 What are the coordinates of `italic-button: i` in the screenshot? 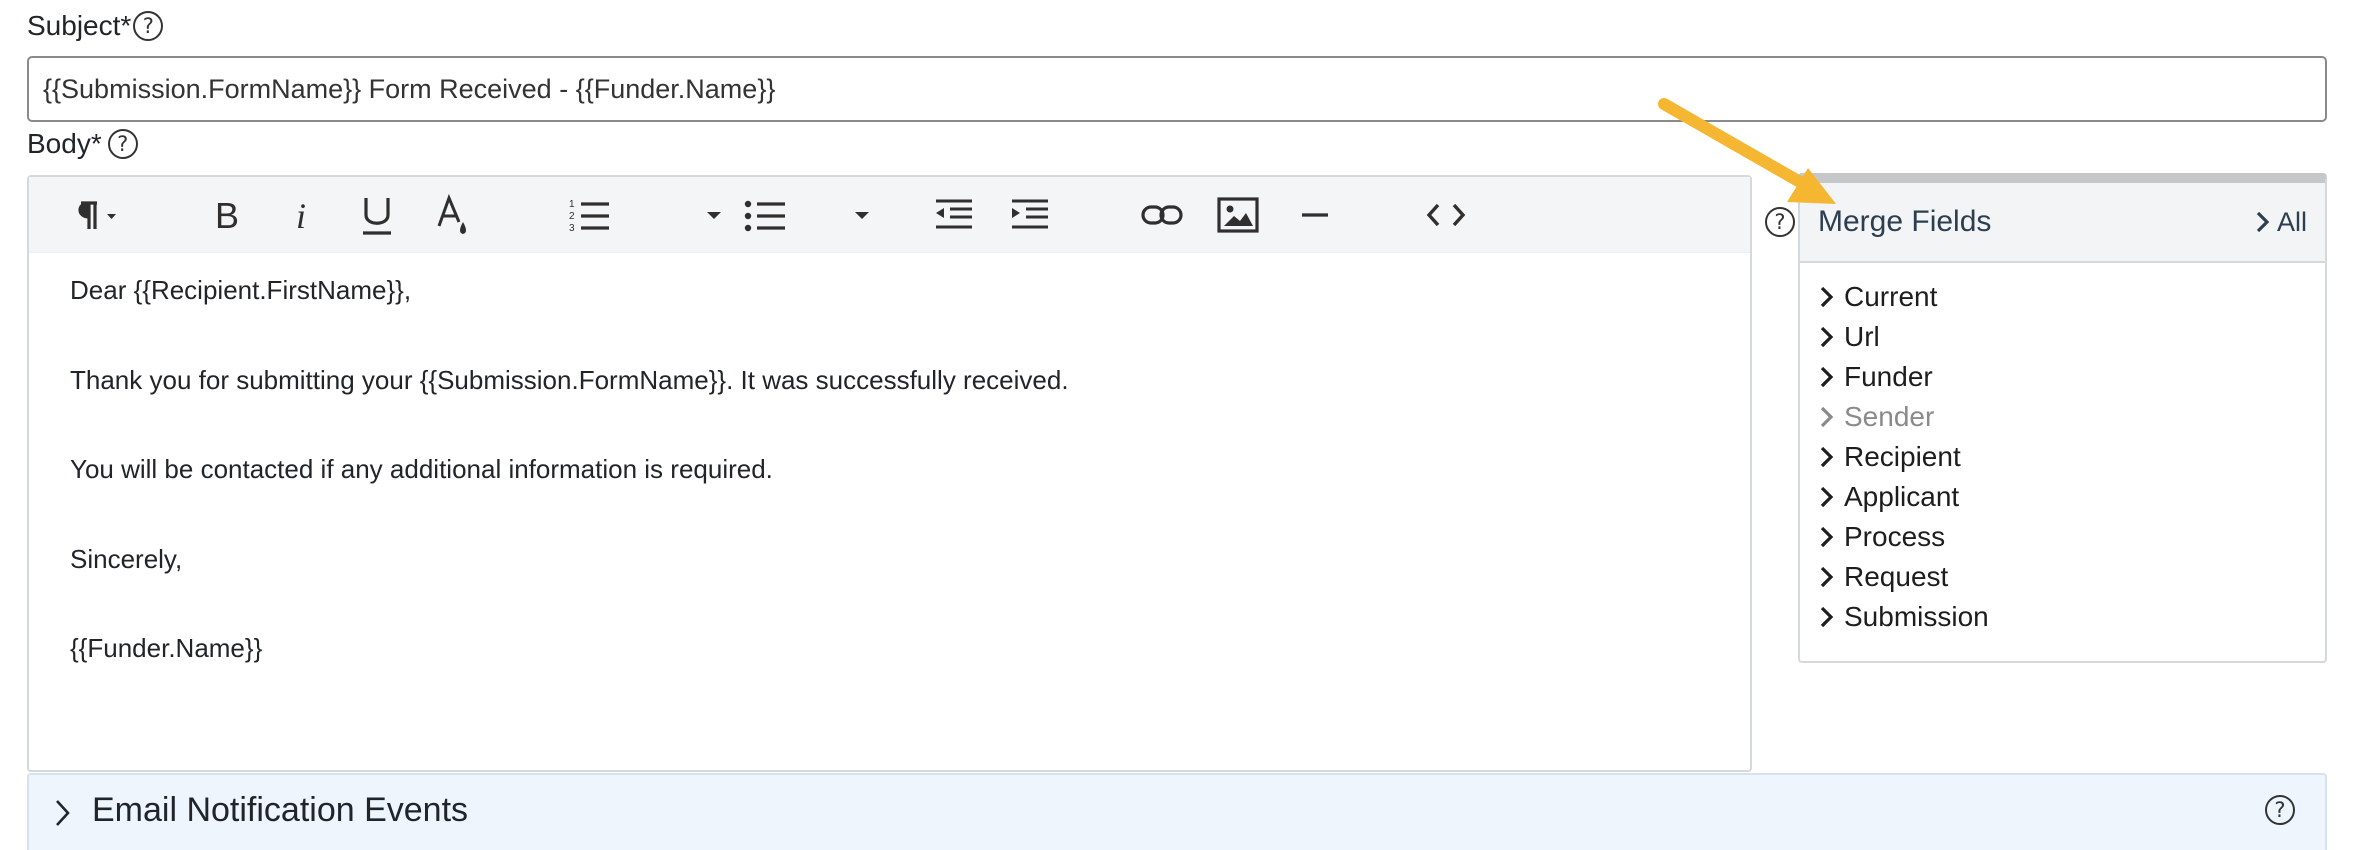 It's located at (303, 215).